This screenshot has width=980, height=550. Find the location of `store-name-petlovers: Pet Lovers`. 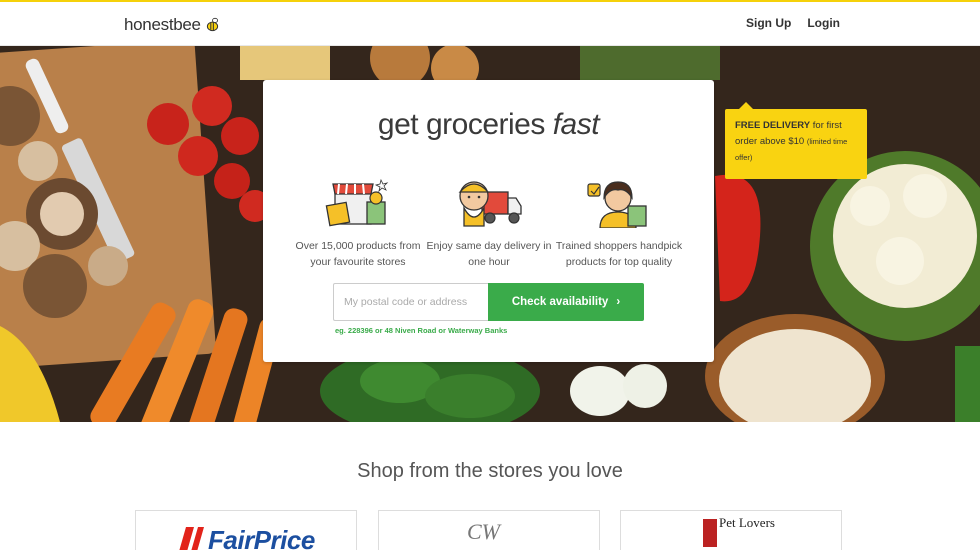

store-name-petlovers: Pet Lovers is located at coordinates (747, 522).